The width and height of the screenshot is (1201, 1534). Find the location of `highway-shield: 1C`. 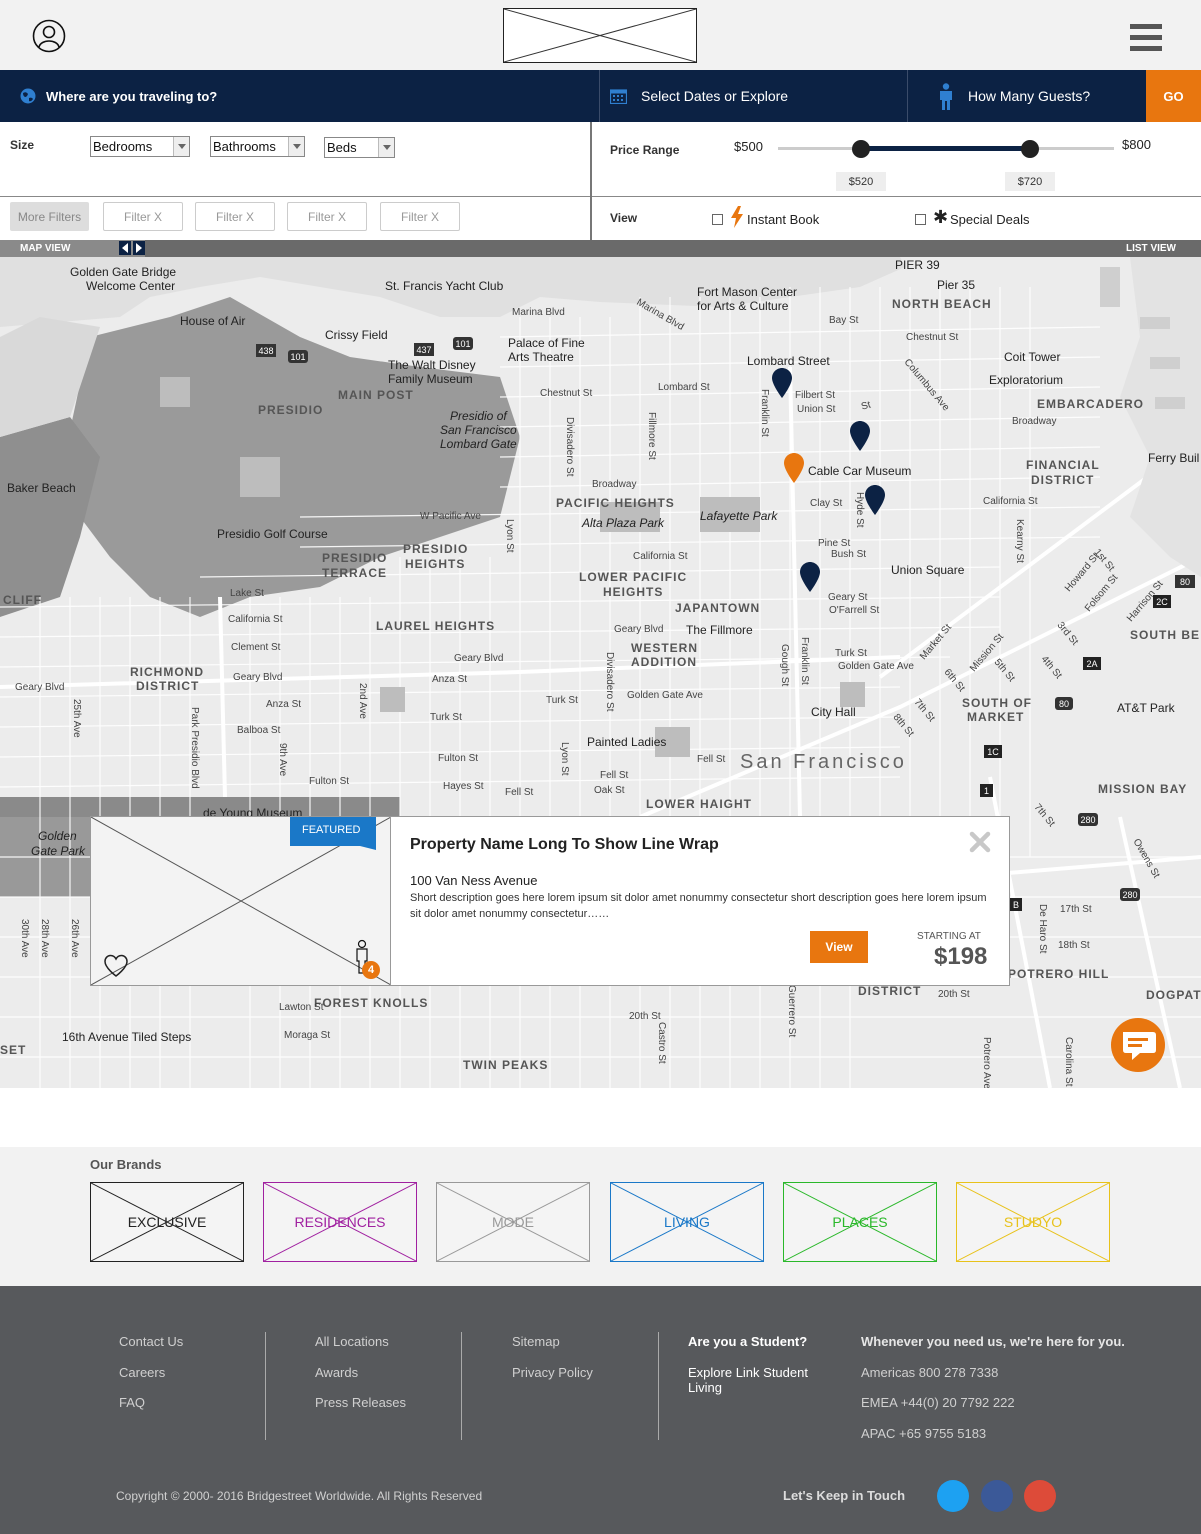

highway-shield: 1C is located at coordinates (993, 751).